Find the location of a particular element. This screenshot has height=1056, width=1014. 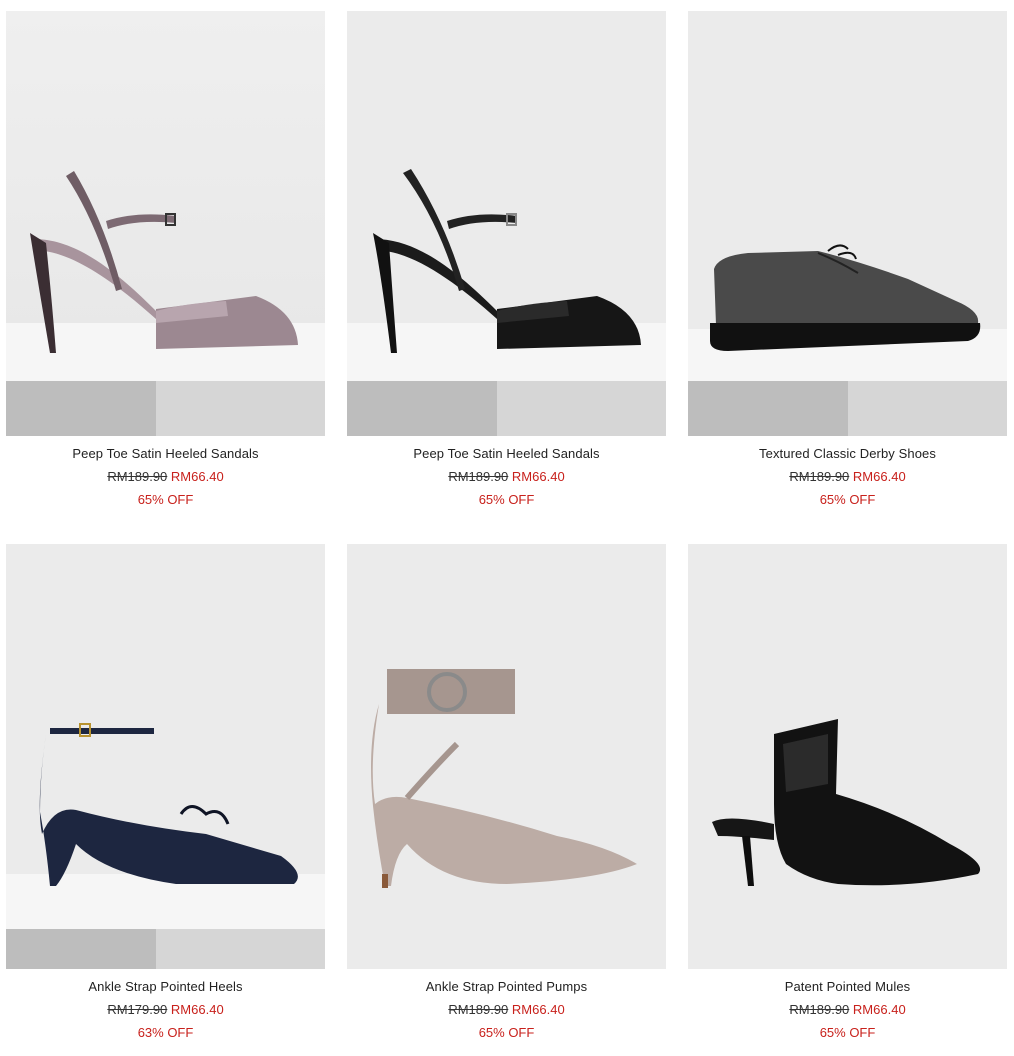

taupe-pump-photo is located at coordinates (506, 756).